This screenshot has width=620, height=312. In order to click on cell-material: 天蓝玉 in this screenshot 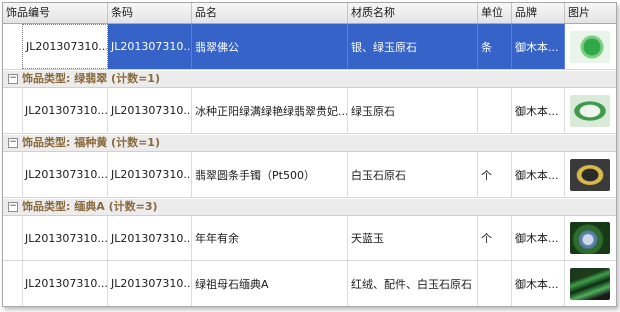, I will do `click(413, 238)`.